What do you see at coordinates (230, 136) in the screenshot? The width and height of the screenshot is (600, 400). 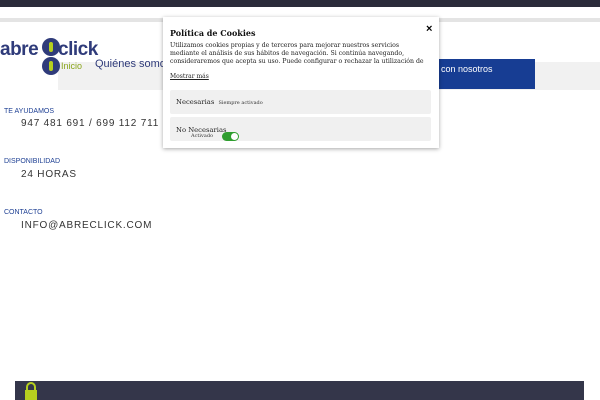 I see `non-necessary-toggle` at bounding box center [230, 136].